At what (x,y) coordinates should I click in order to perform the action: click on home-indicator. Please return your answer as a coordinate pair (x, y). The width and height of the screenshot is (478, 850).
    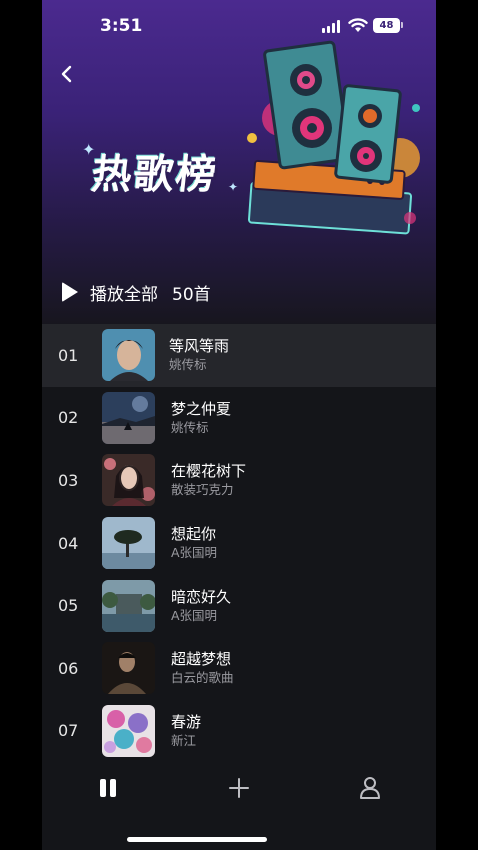
    Looking at the image, I should click on (197, 839).